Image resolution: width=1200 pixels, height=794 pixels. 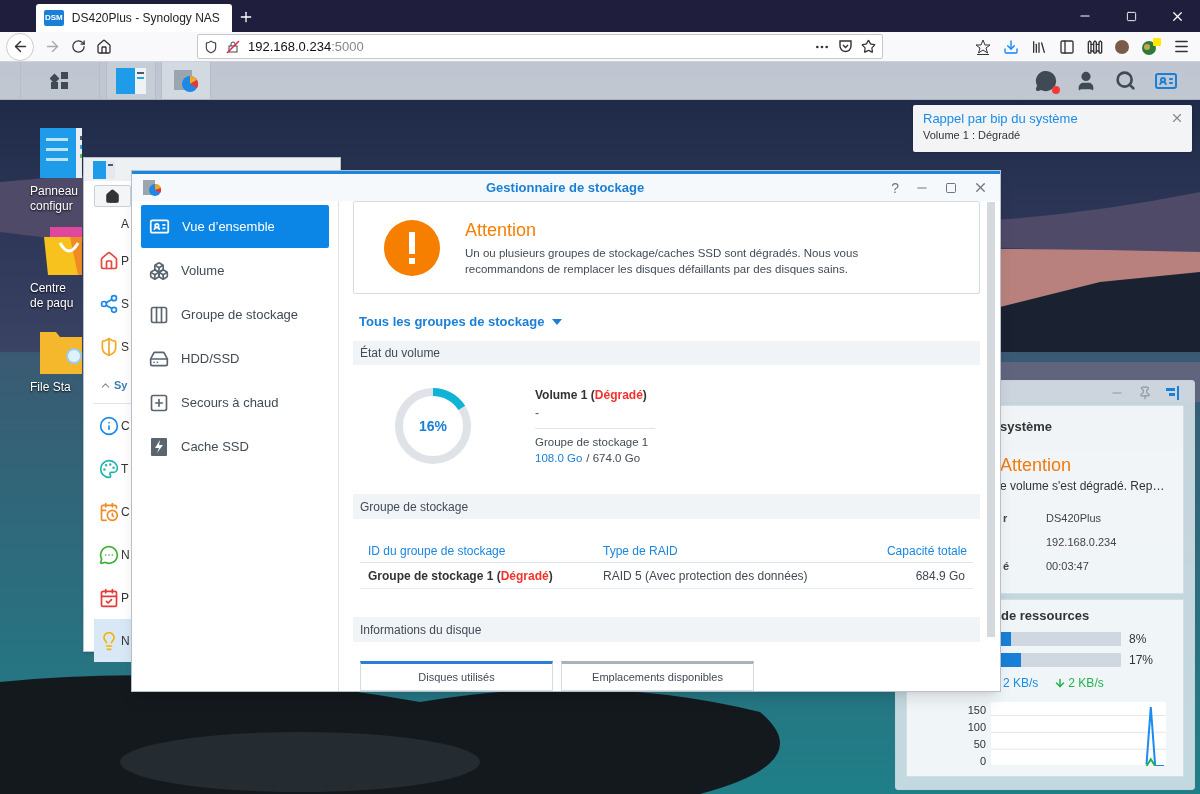 What do you see at coordinates (108, 425) in the screenshot?
I see `info-icon` at bounding box center [108, 425].